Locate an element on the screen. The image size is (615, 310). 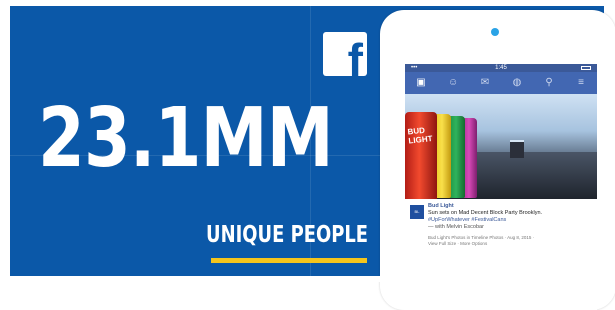
stage-image is located at coordinates (517, 149).